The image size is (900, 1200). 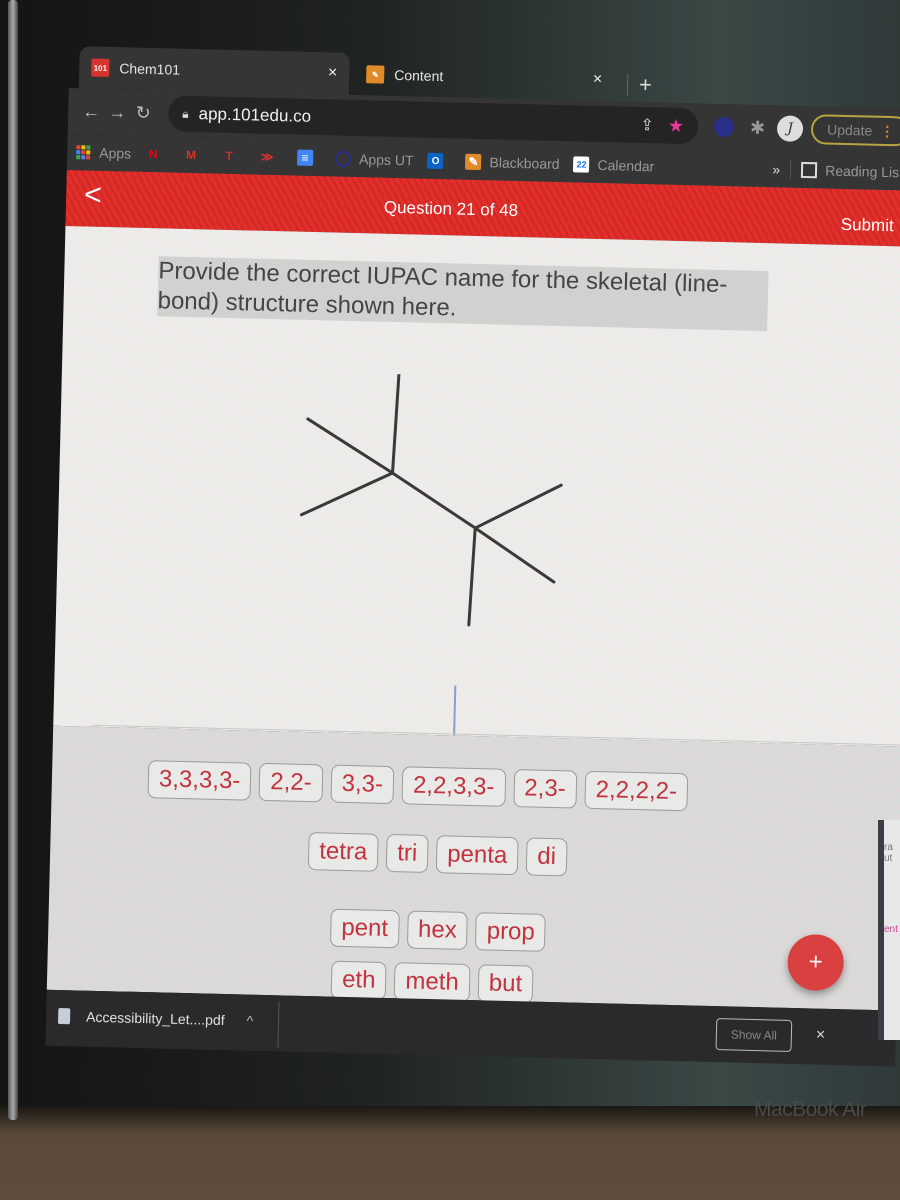 What do you see at coordinates (100, 67) in the screenshot?
I see `101-logo-icon: 101` at bounding box center [100, 67].